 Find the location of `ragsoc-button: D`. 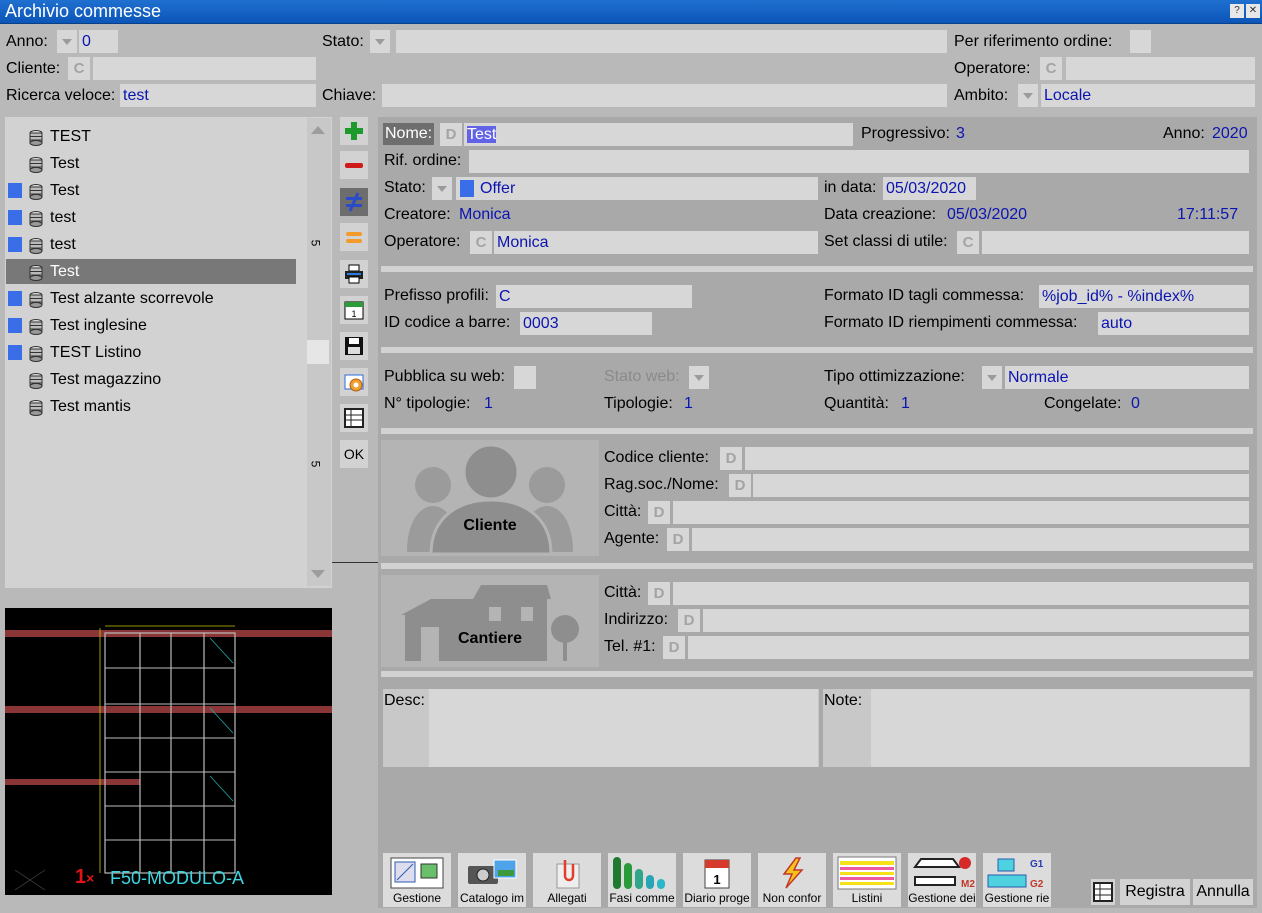

ragsoc-button: D is located at coordinates (740, 485).